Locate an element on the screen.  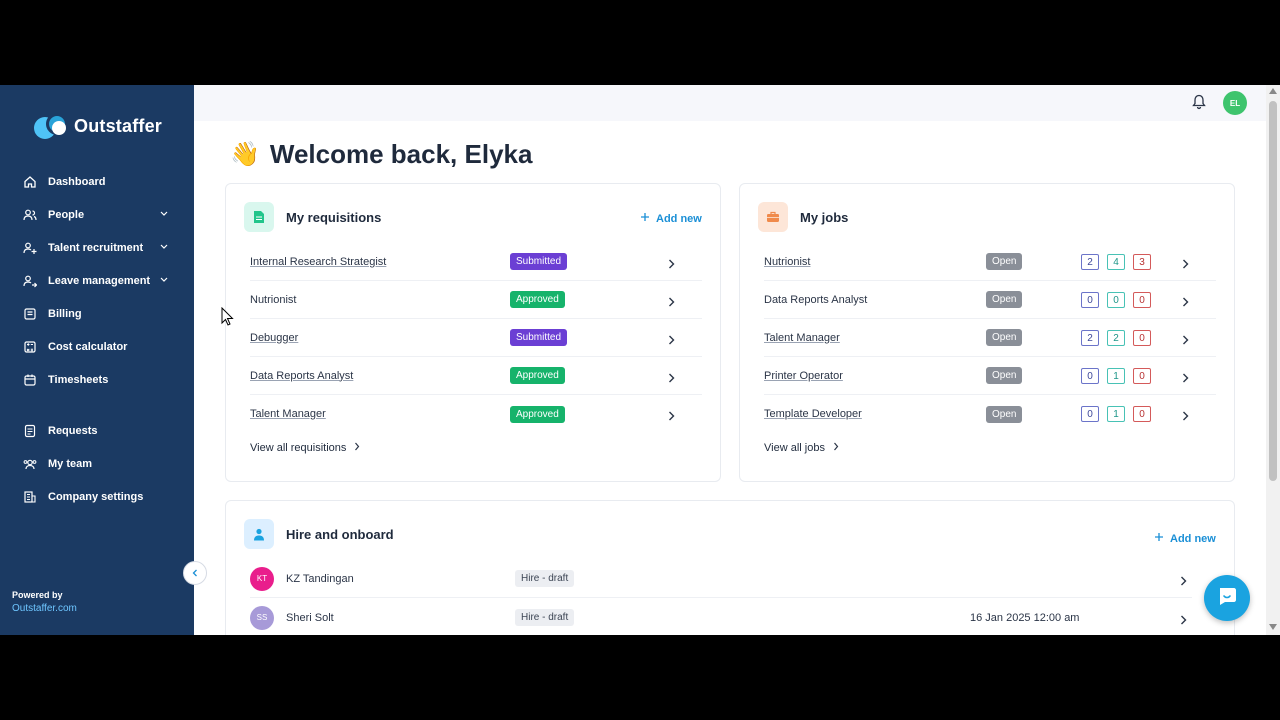
count-badge: 4 is located at coordinates (1116, 262).